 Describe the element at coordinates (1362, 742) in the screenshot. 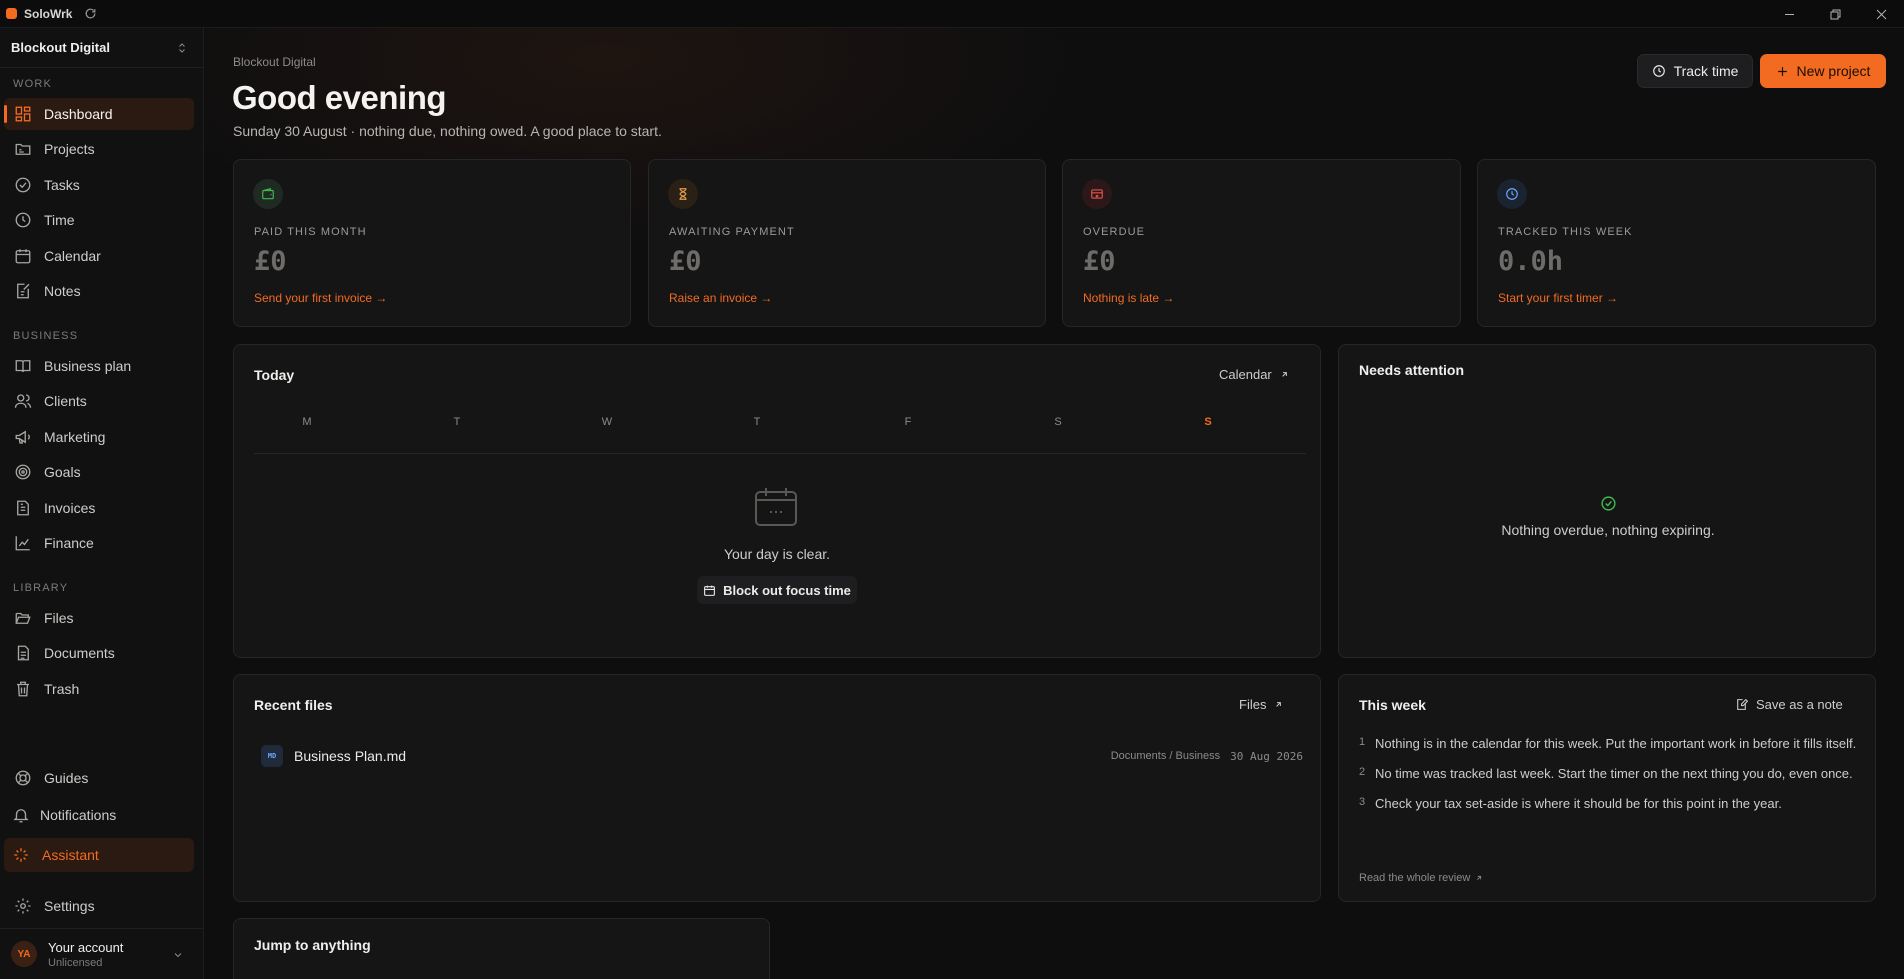

I see `item-number: 1` at that location.